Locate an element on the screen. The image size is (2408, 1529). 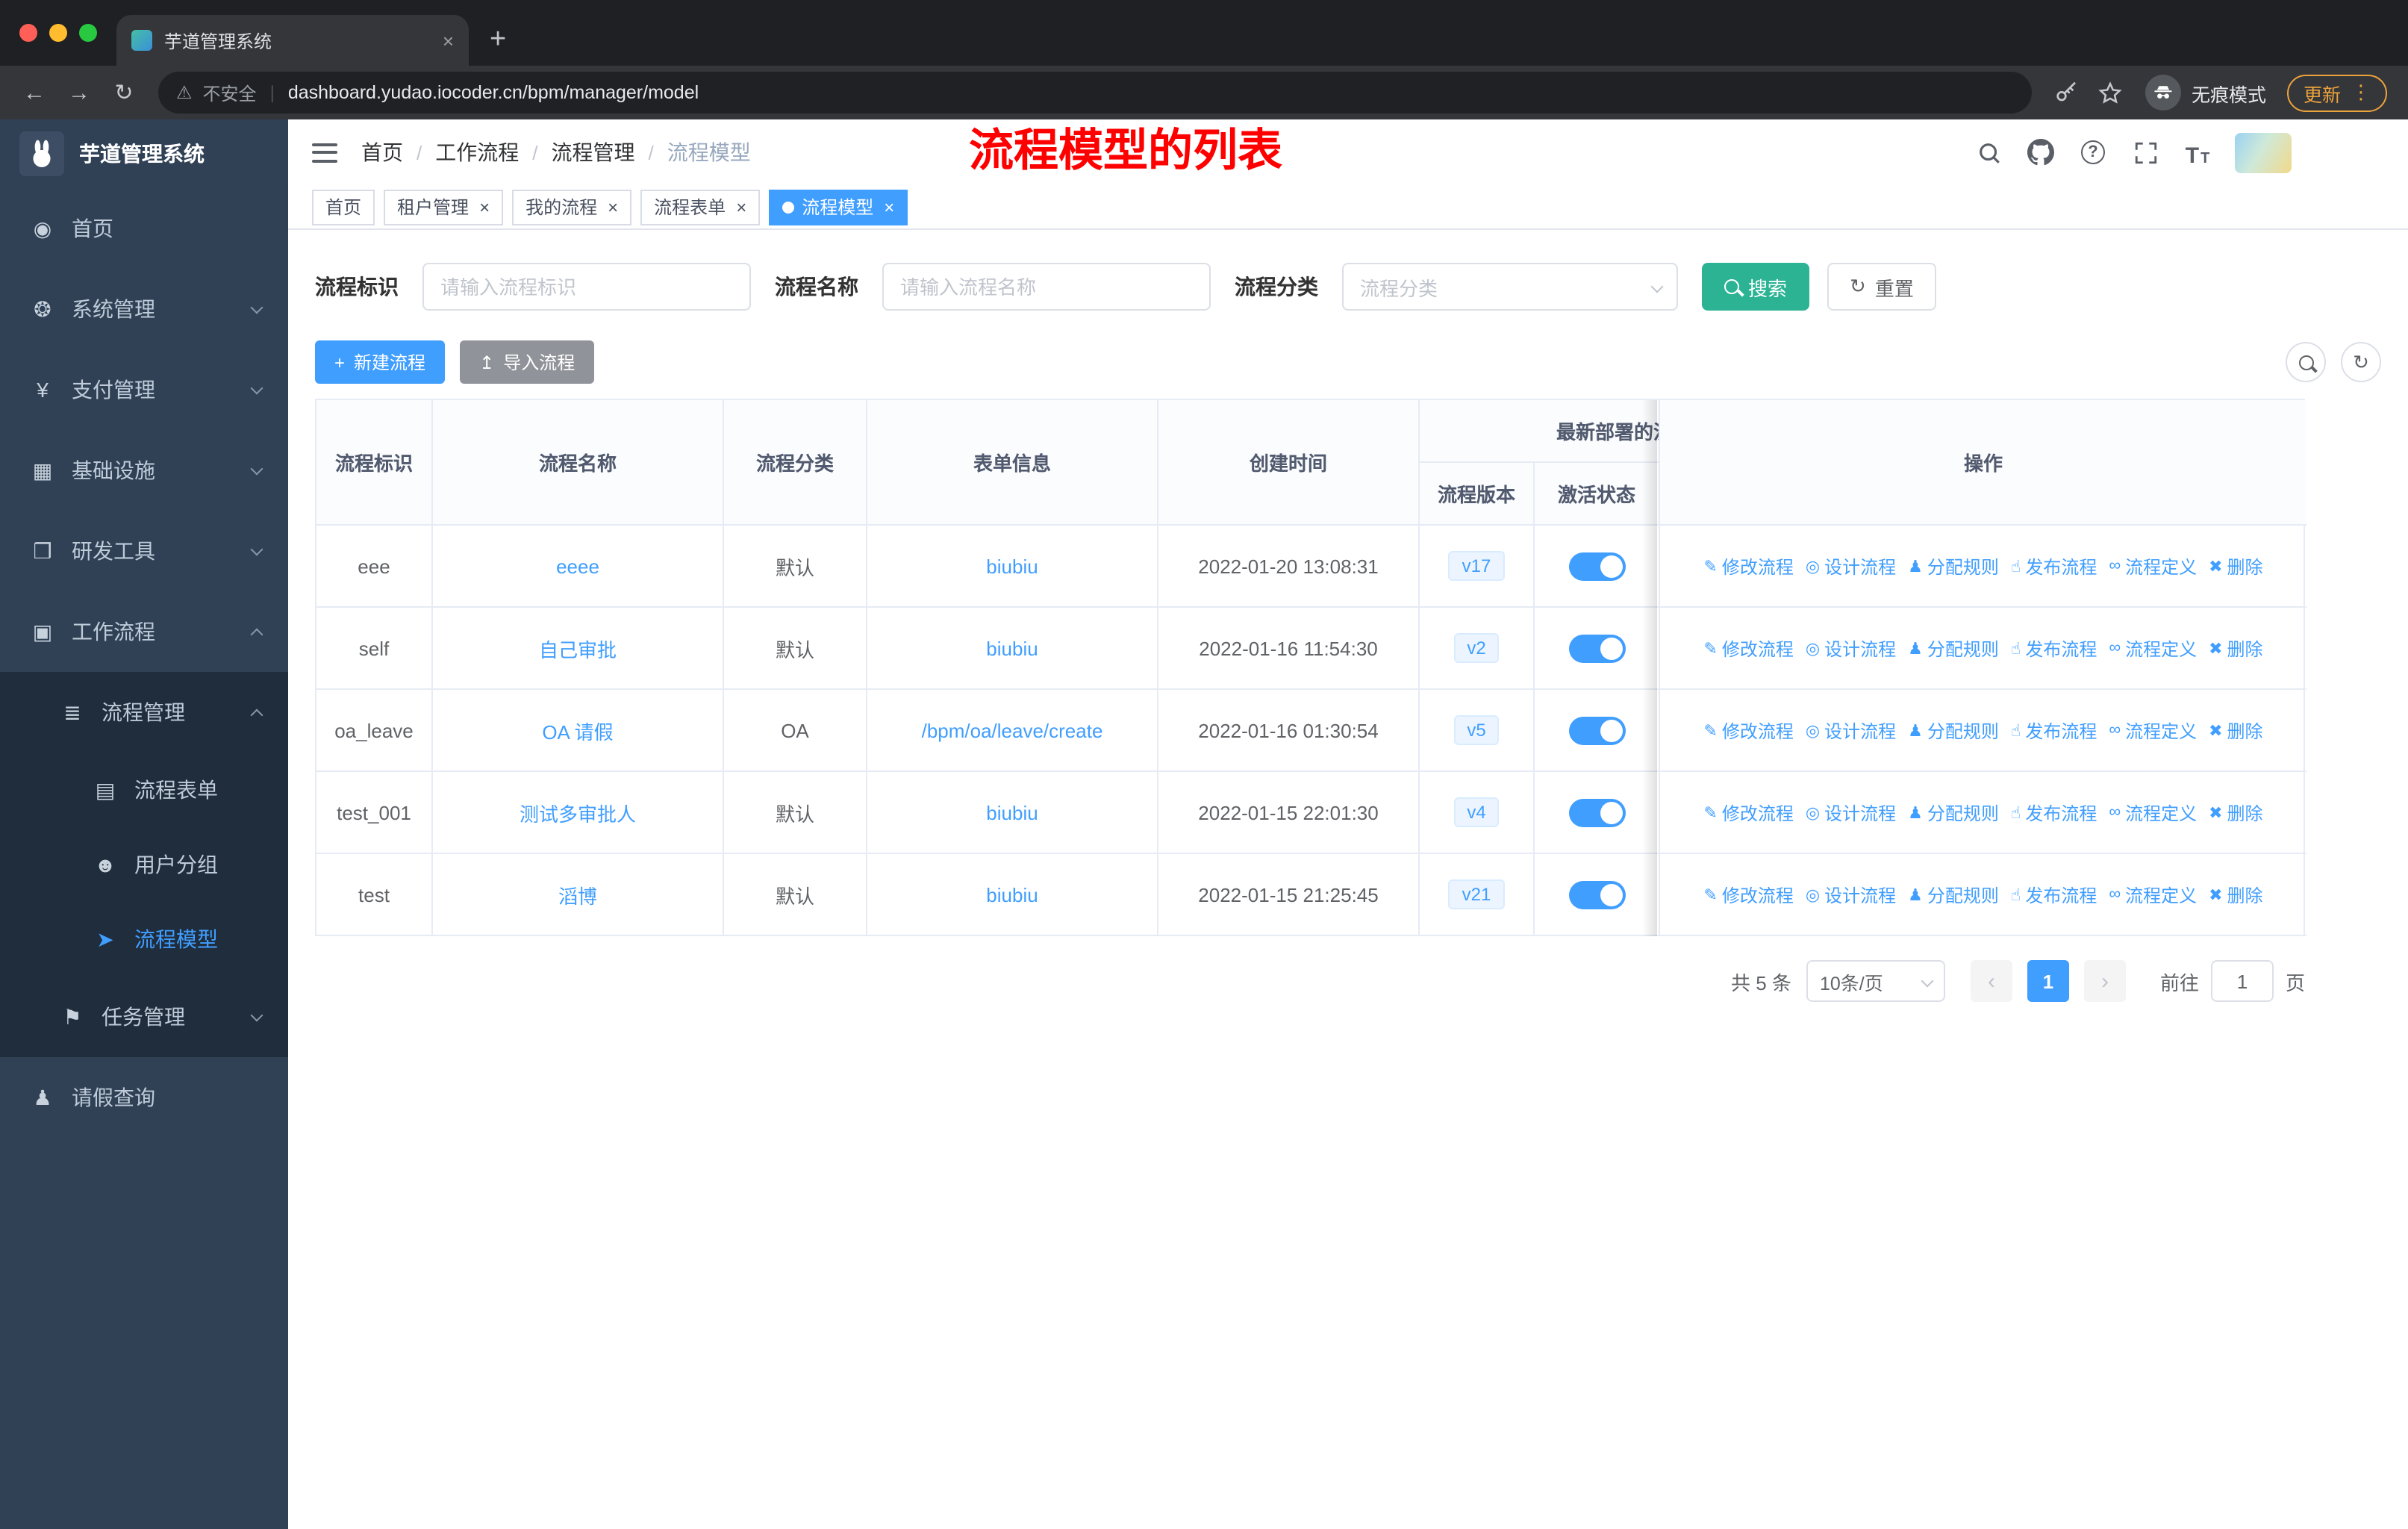
goto-page-input is located at coordinates (2242, 981).